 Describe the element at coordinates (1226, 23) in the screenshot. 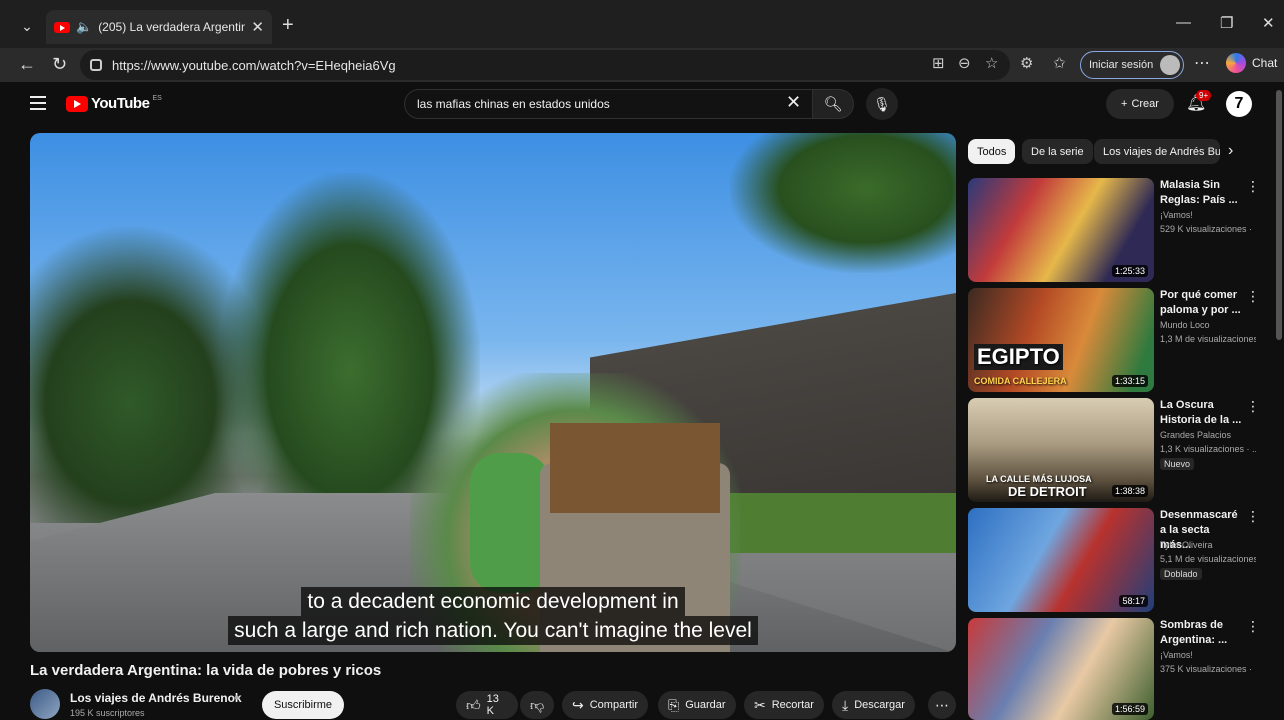

I see `maximize-button: ❐` at that location.